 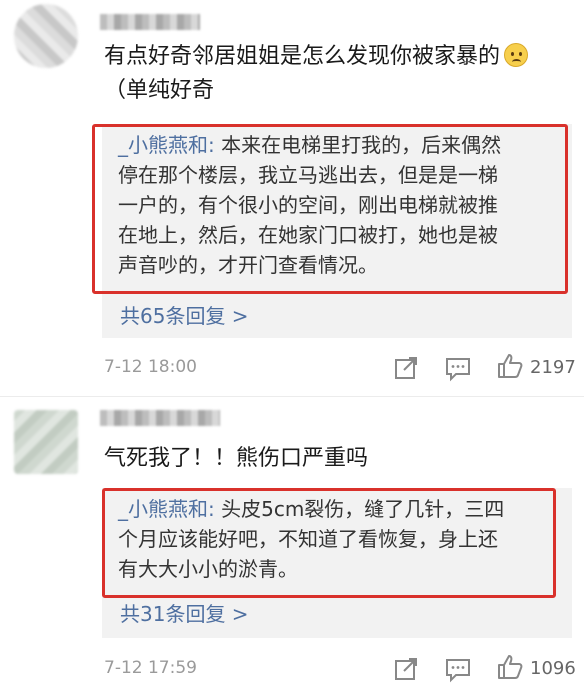 What do you see at coordinates (236, 458) in the screenshot?
I see `comment-text: 气死我了！！熊伤口严重吗` at bounding box center [236, 458].